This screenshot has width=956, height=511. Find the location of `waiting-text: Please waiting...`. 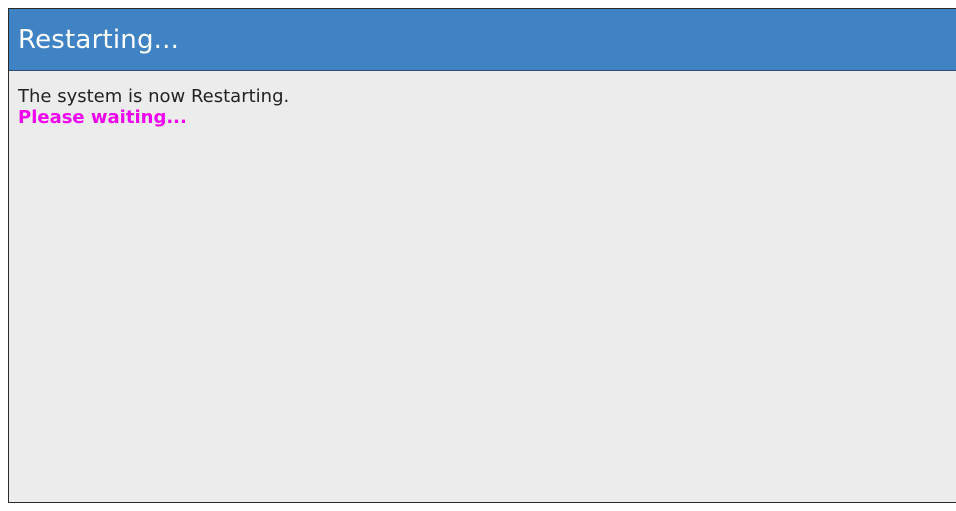

waiting-text: Please waiting... is located at coordinates (102, 117).